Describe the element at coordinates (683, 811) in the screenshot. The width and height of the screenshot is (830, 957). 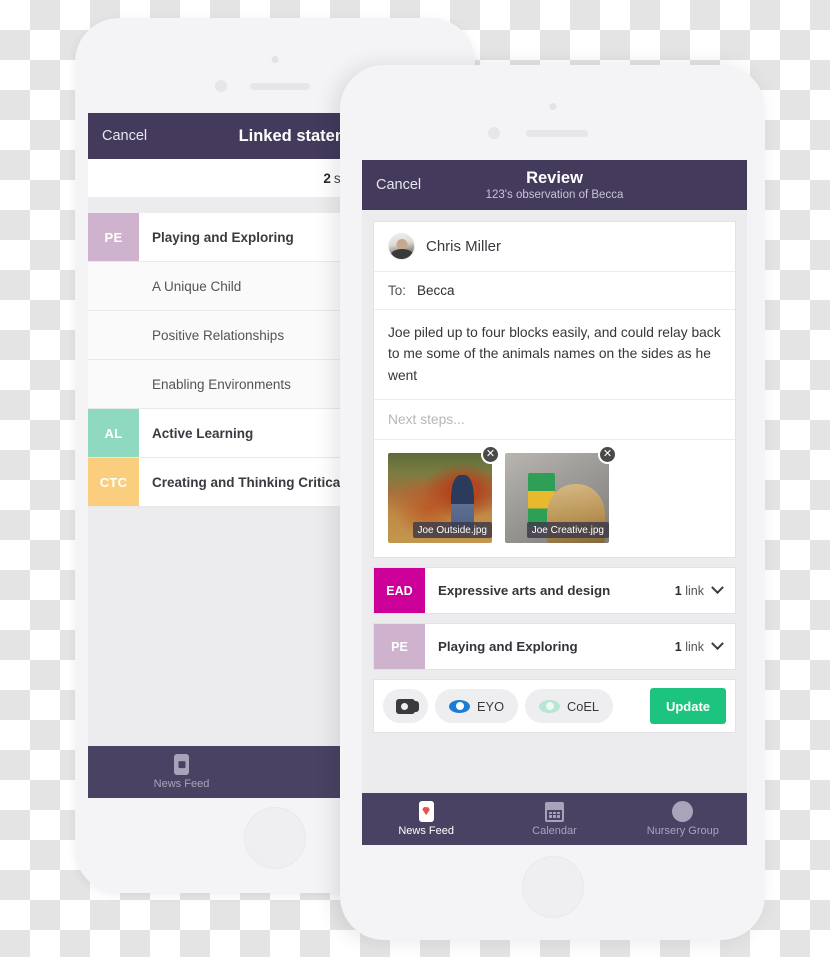
I see `group-icon` at that location.